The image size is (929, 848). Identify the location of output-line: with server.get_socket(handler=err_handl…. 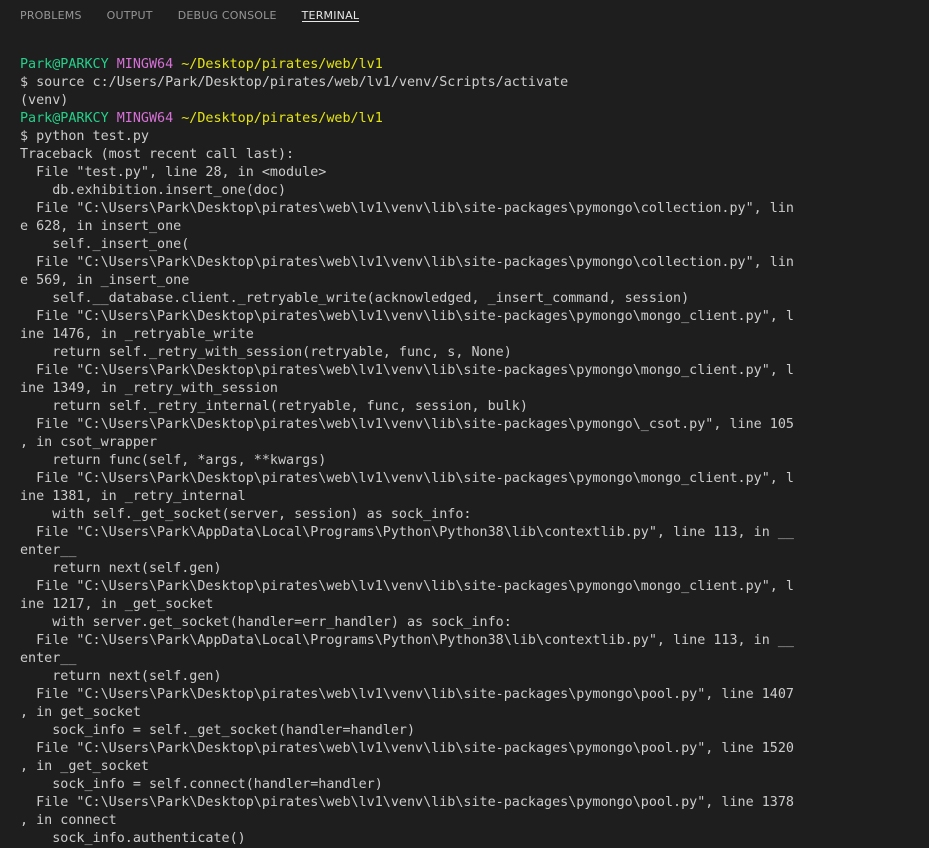
(266, 622).